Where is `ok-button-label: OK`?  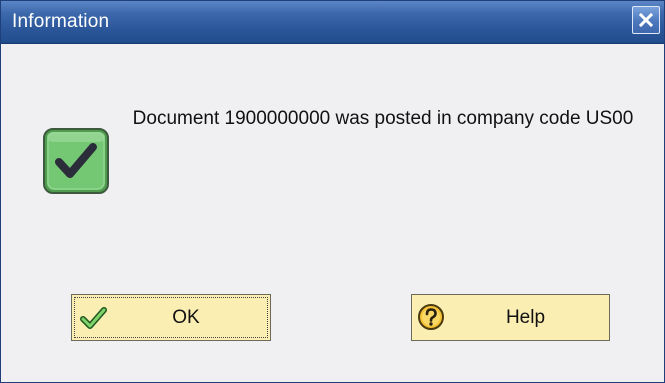 ok-button-label: OK is located at coordinates (186, 317).